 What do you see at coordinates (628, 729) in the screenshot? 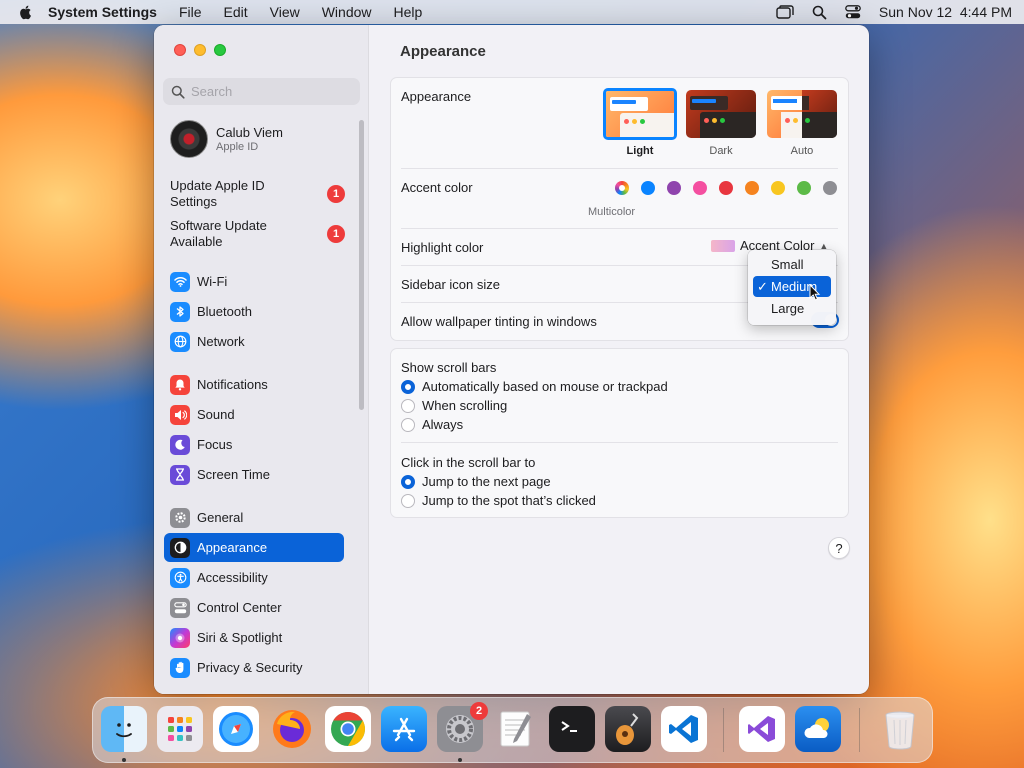
I see `garageband-icon` at bounding box center [628, 729].